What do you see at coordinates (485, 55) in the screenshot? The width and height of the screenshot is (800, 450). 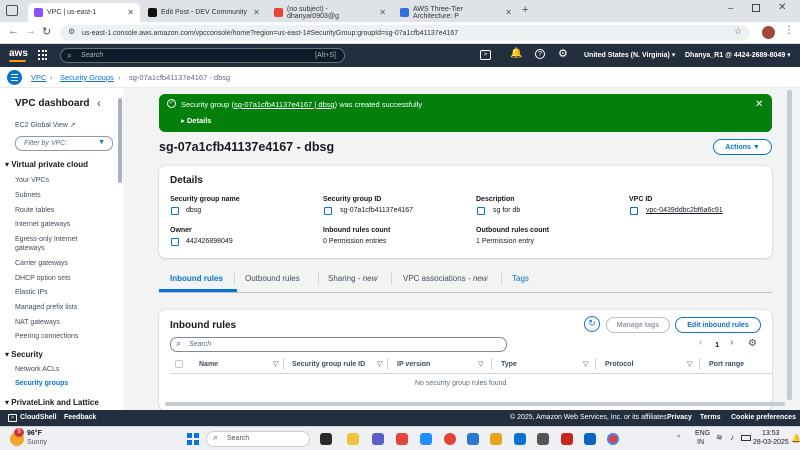 I see `cloudshell-icon: >` at bounding box center [485, 55].